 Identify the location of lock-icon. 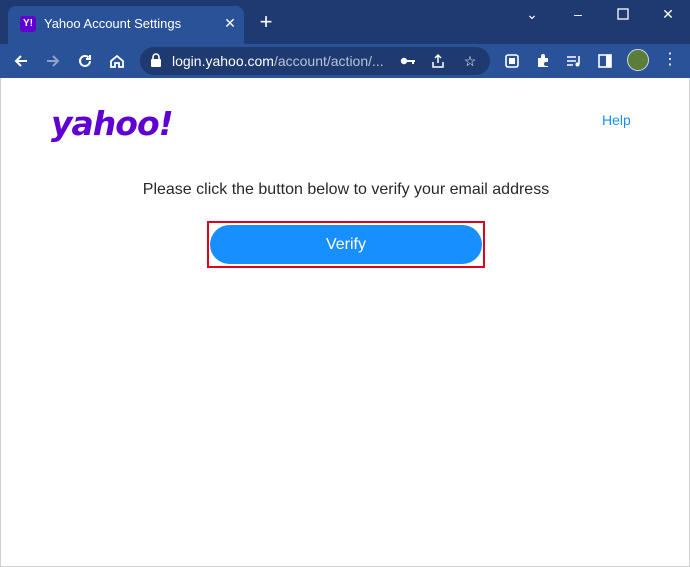
(157, 61).